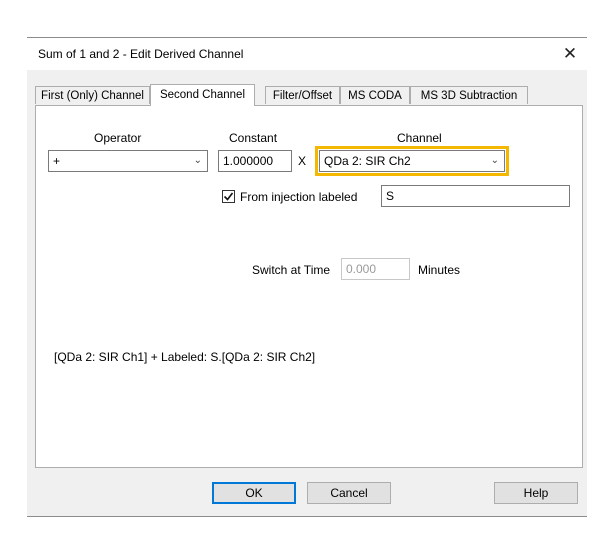  I want to click on constant-label: Constant, so click(253, 138).